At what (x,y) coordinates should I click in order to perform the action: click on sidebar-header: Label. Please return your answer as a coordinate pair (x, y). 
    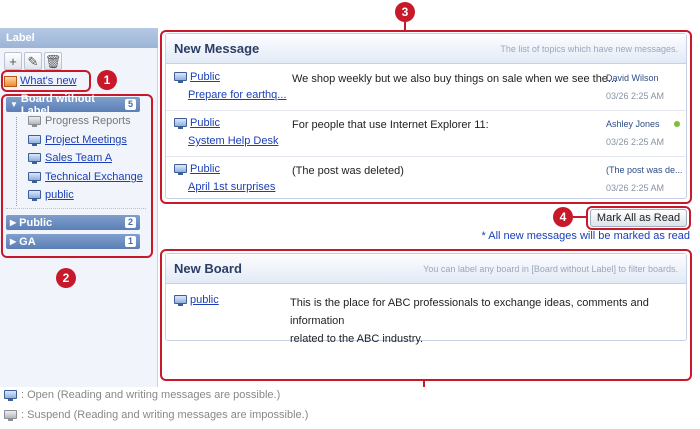
    Looking at the image, I should click on (79, 38).